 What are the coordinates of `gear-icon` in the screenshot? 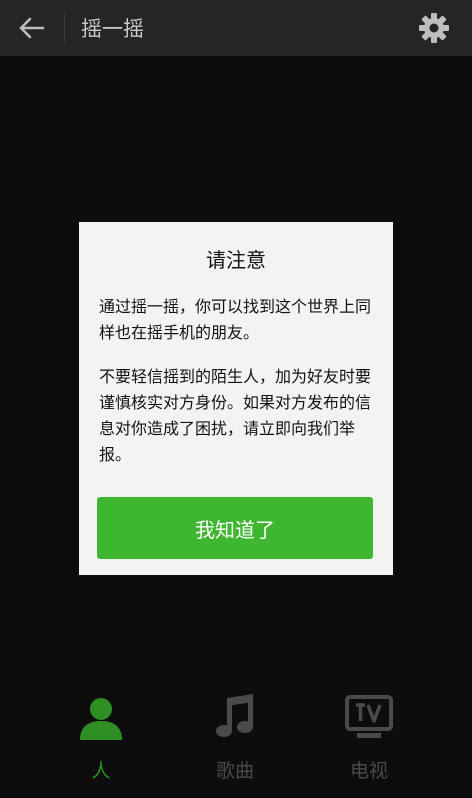 It's located at (434, 28).